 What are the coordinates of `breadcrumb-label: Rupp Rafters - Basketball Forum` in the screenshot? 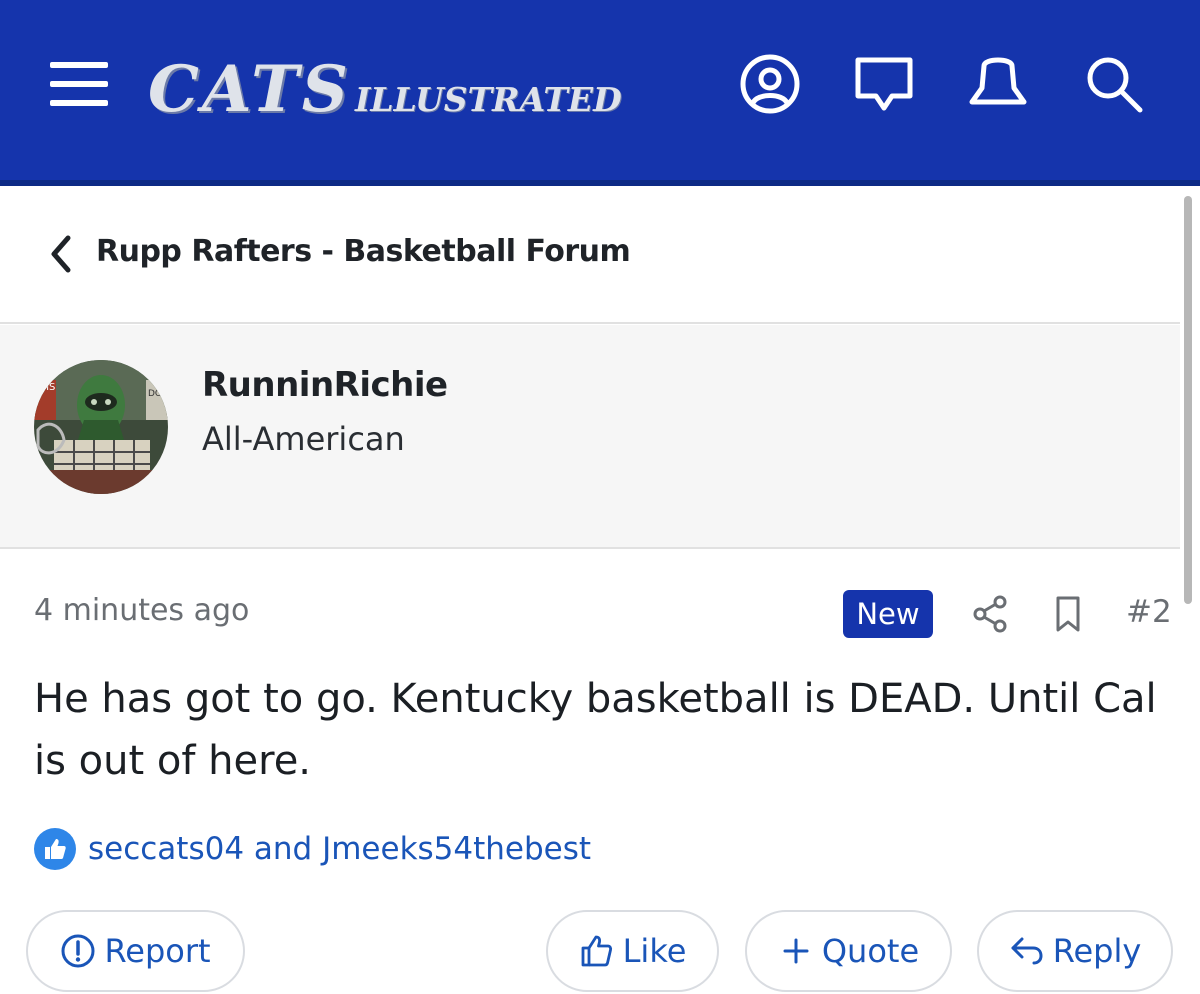 It's located at (363, 251).